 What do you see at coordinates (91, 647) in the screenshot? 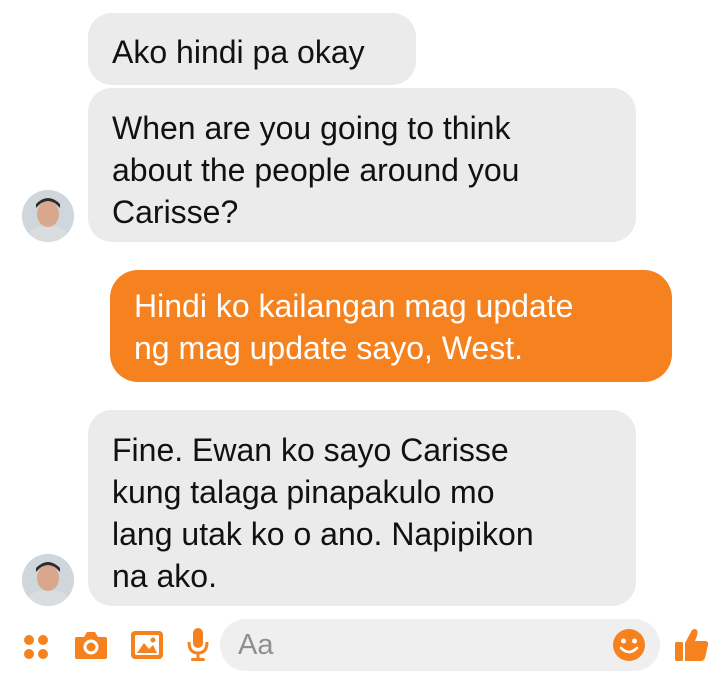
I see `camera-icon` at bounding box center [91, 647].